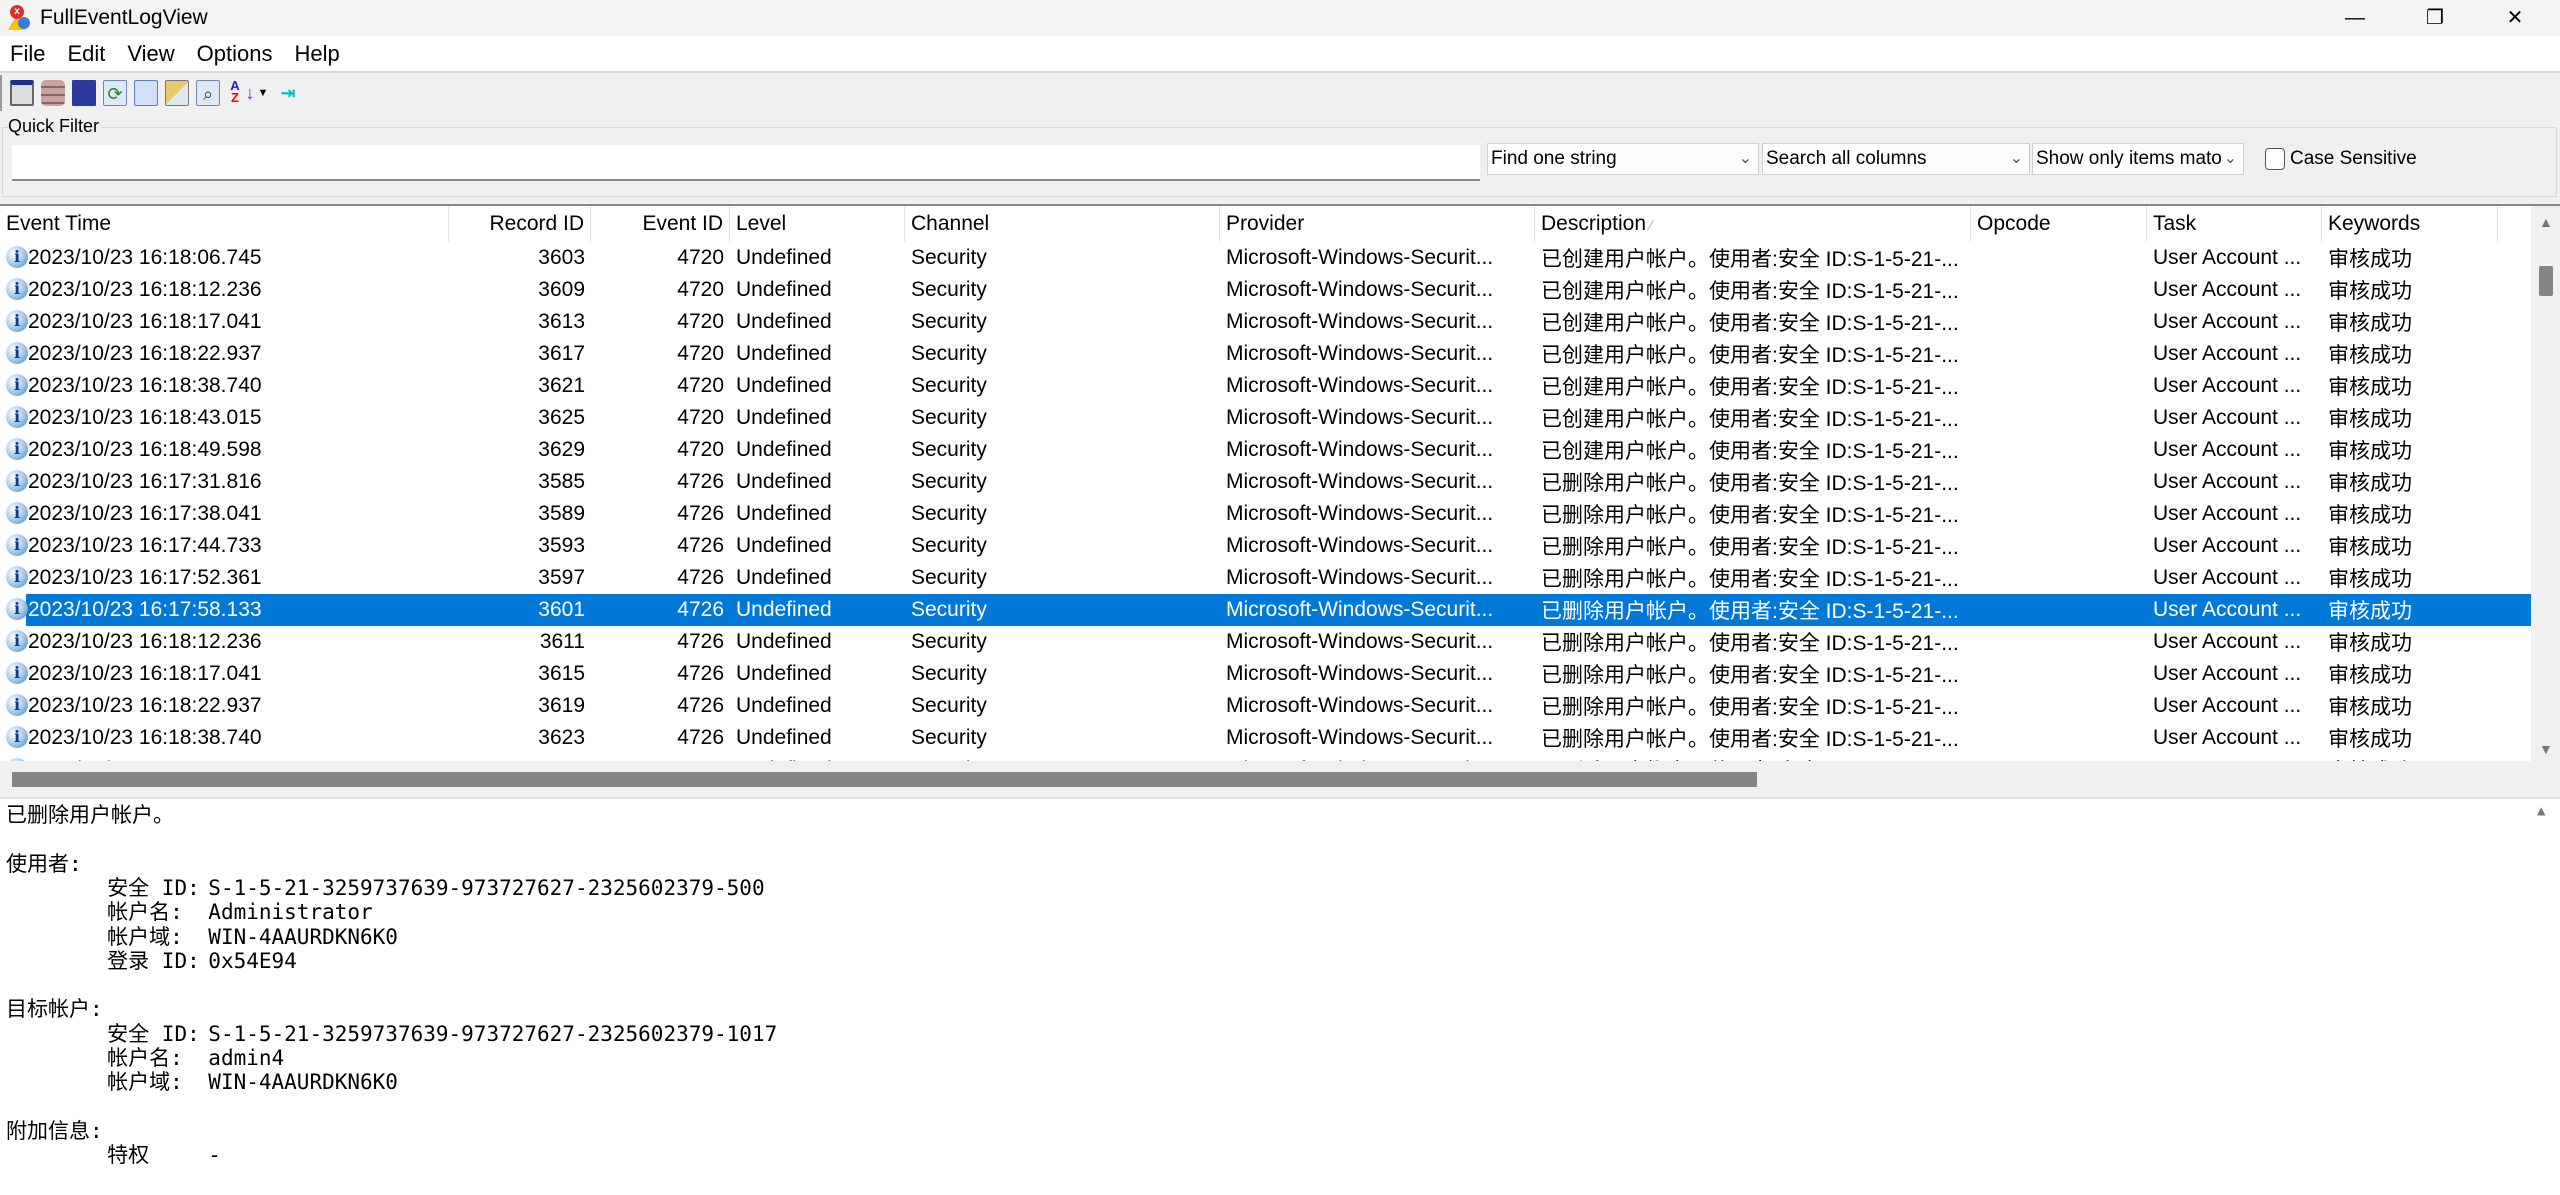 Image resolution: width=2560 pixels, height=1195 pixels. Describe the element at coordinates (202, 1082) in the screenshot. I see `detail-line: 帐户域: WIN-4AAURDKN6K0` at that location.